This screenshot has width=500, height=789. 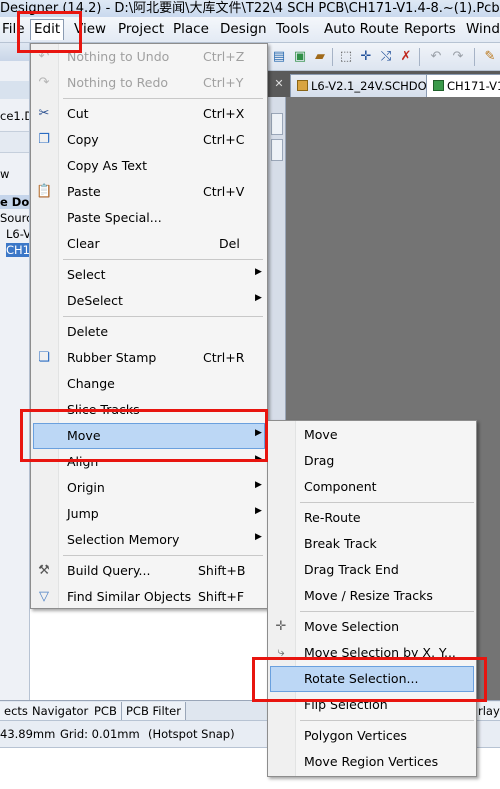 What do you see at coordinates (61, 711) in the screenshot?
I see `tab-navigator: Navigator` at bounding box center [61, 711].